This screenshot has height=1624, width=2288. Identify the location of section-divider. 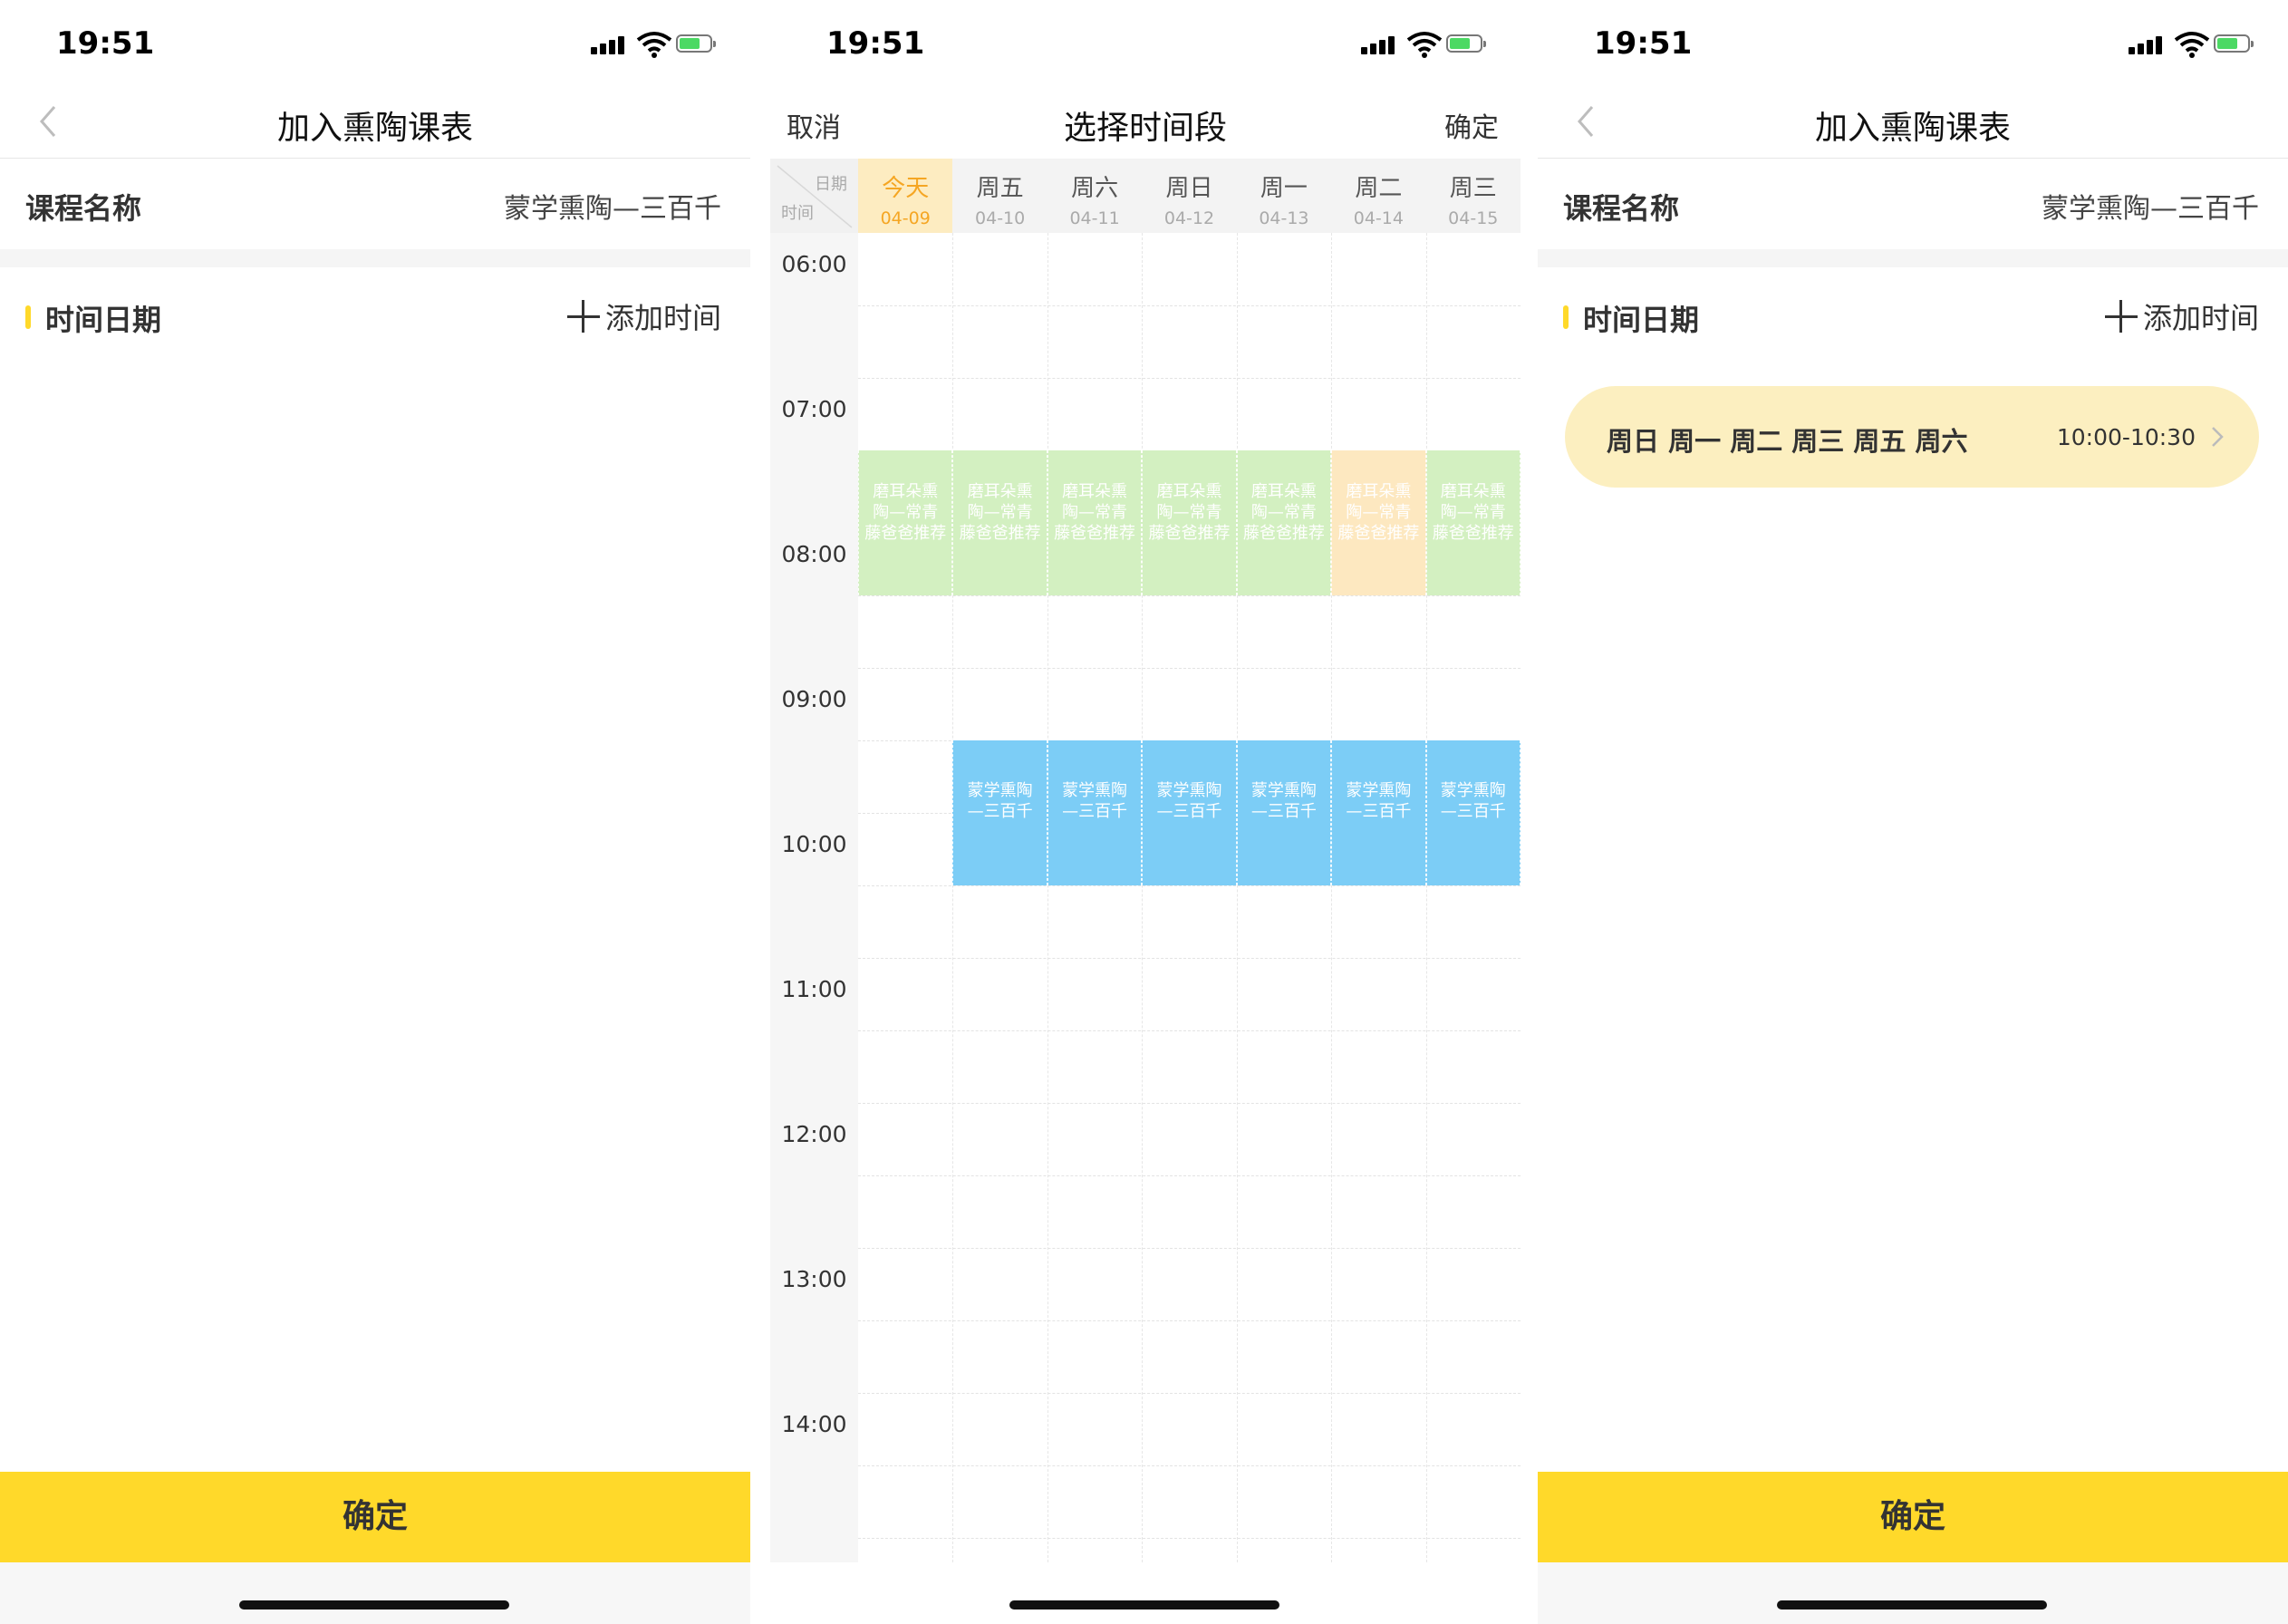
(1913, 258).